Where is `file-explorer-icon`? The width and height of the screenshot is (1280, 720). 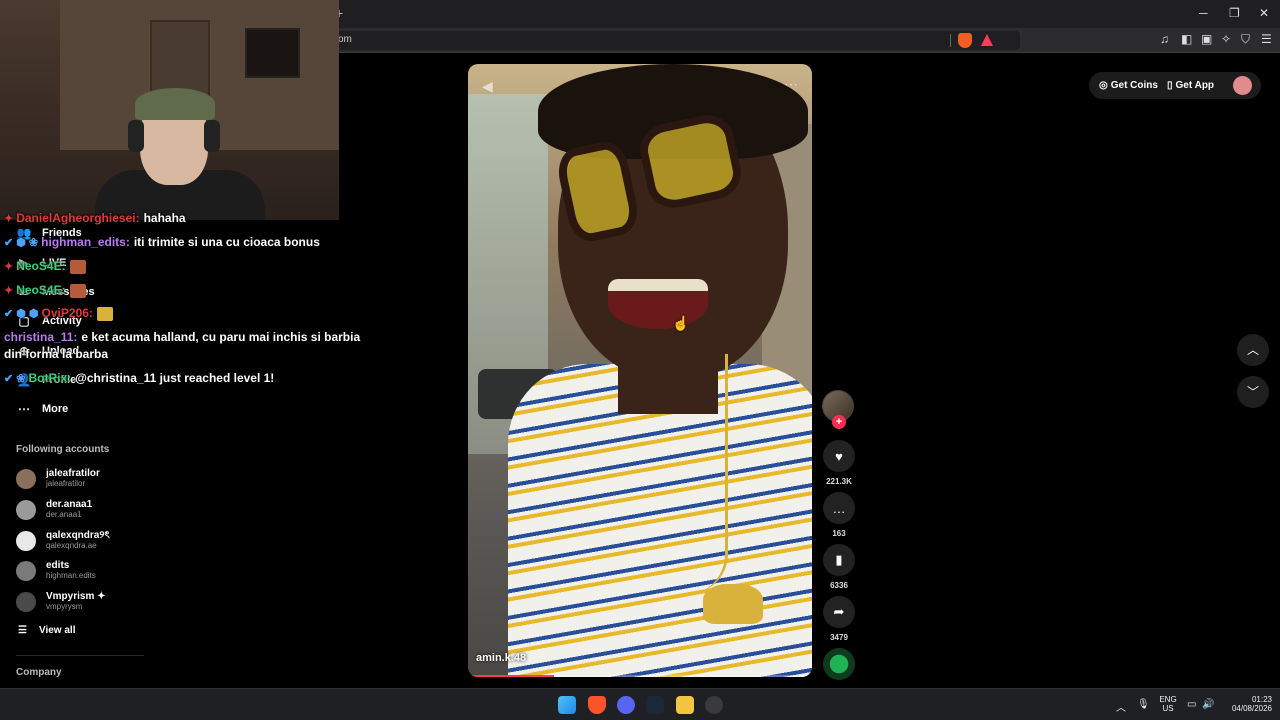
file-explorer-icon is located at coordinates (685, 705).